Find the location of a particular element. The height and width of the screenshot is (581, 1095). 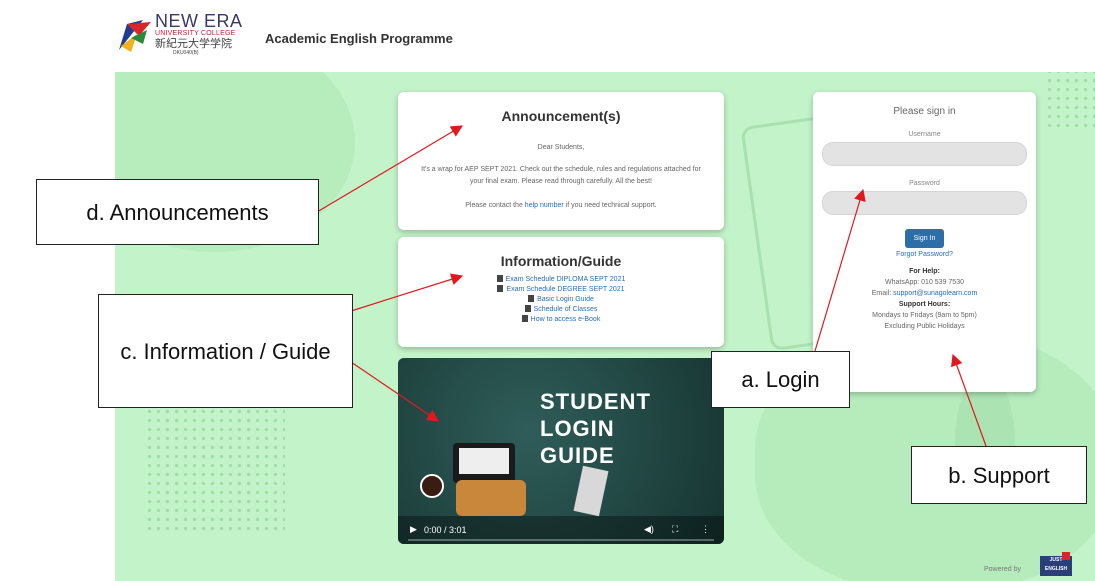

arrow-support is located at coordinates (969, 400).